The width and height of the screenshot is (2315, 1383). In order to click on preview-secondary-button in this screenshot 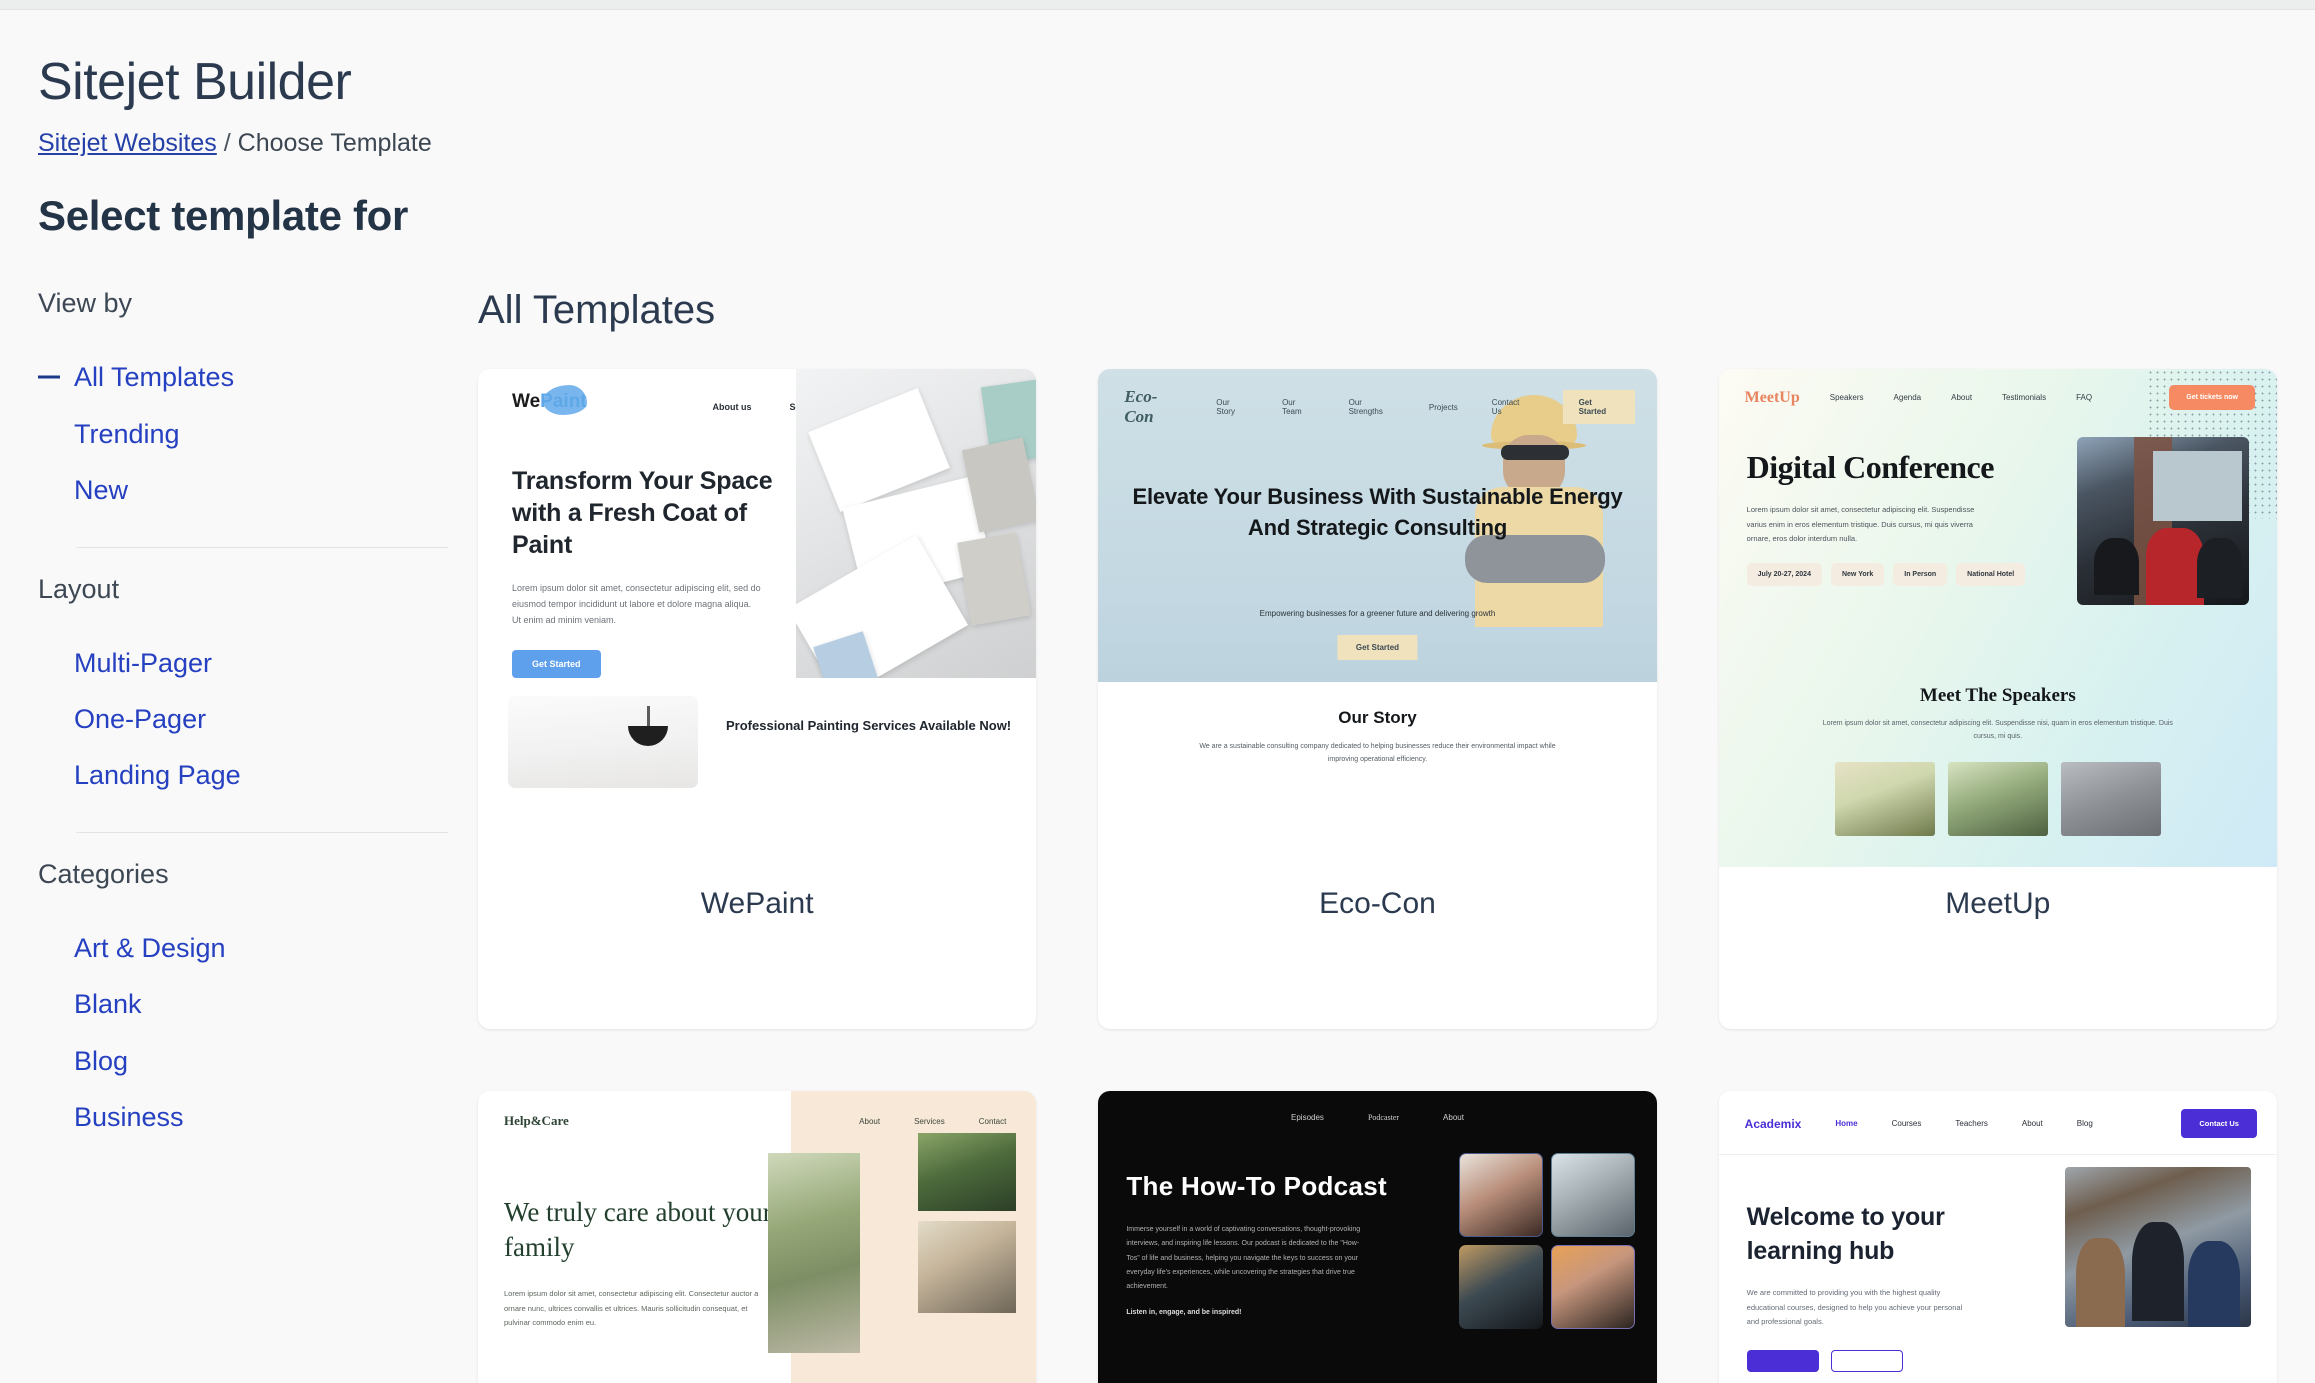, I will do `click(1866, 1361)`.